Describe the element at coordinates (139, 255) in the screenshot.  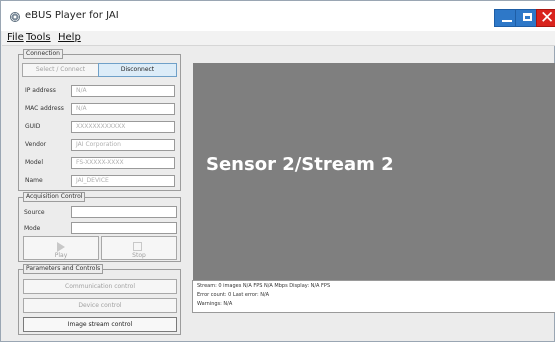
I see `stop-label: Stop` at that location.